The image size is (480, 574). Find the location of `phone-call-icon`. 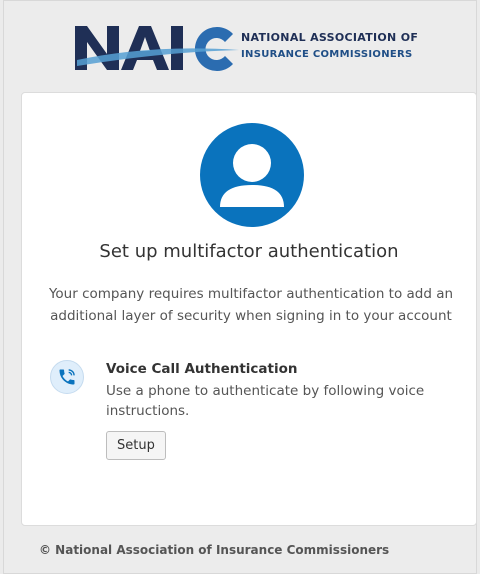

phone-call-icon is located at coordinates (67, 377).